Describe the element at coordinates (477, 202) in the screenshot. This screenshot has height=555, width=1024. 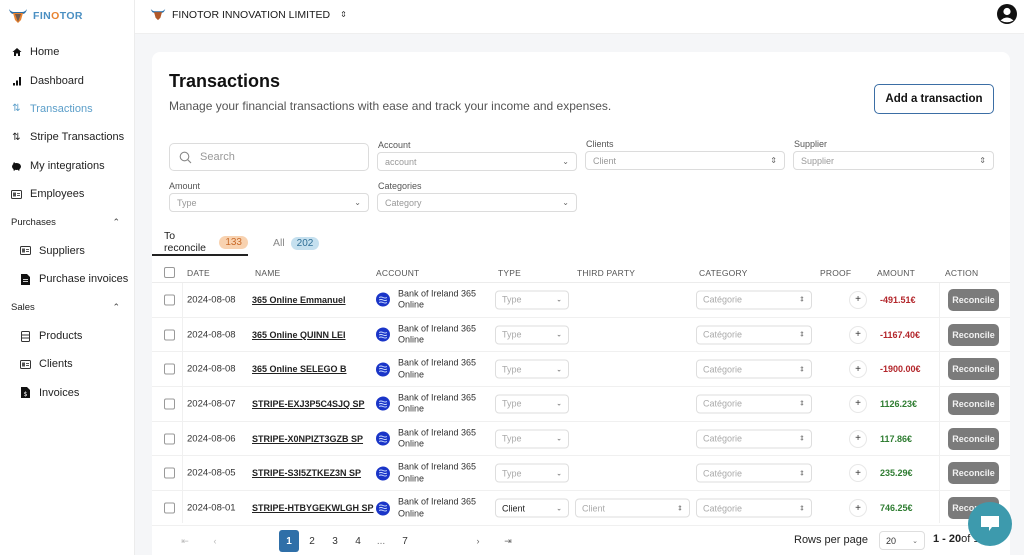
I see `categories-filter-select: Category ⌄` at that location.